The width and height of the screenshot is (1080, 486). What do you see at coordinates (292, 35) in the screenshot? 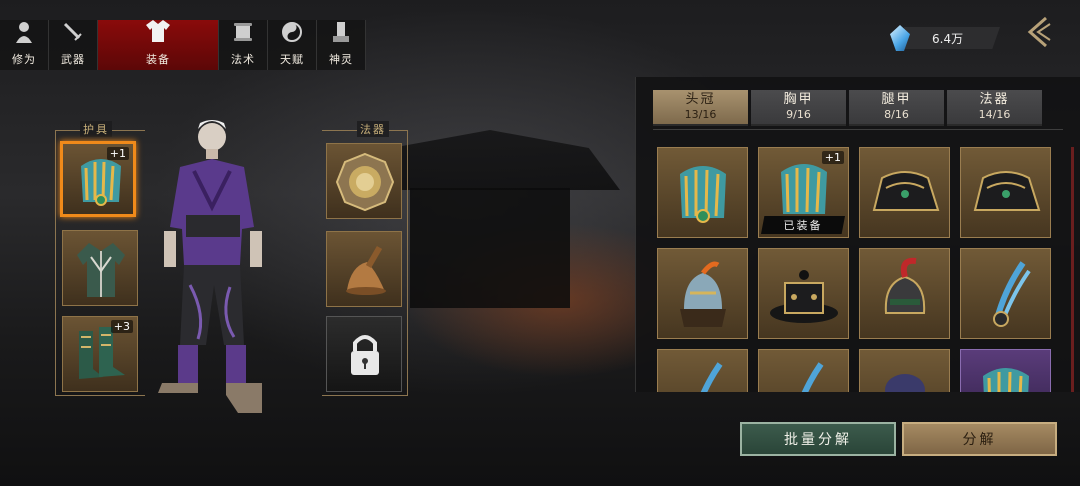
I see `yin-yang-icon` at bounding box center [292, 35].